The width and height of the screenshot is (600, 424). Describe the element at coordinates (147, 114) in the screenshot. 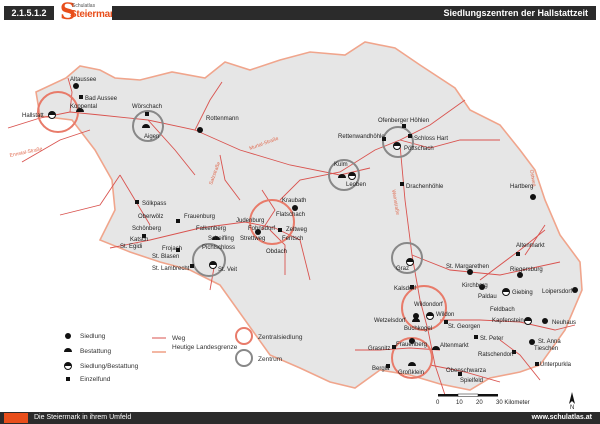

I see `marker-woerschach` at that location.